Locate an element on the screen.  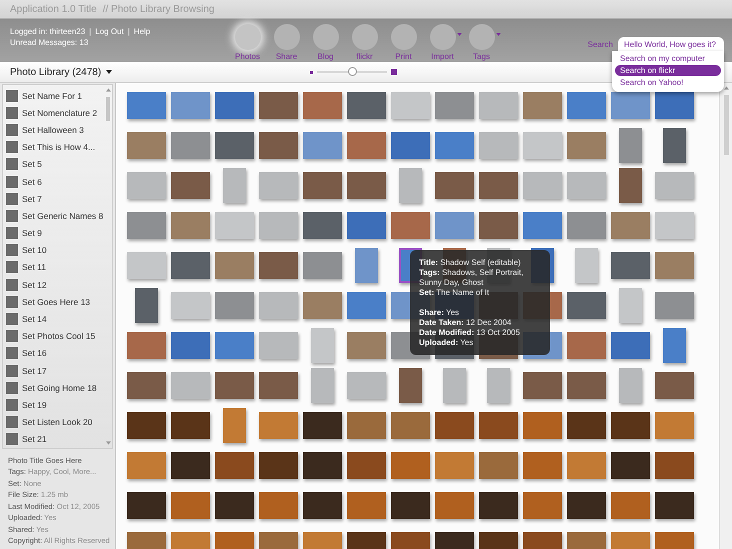
set-item: Set Going Home 18 is located at coordinates (53, 387).